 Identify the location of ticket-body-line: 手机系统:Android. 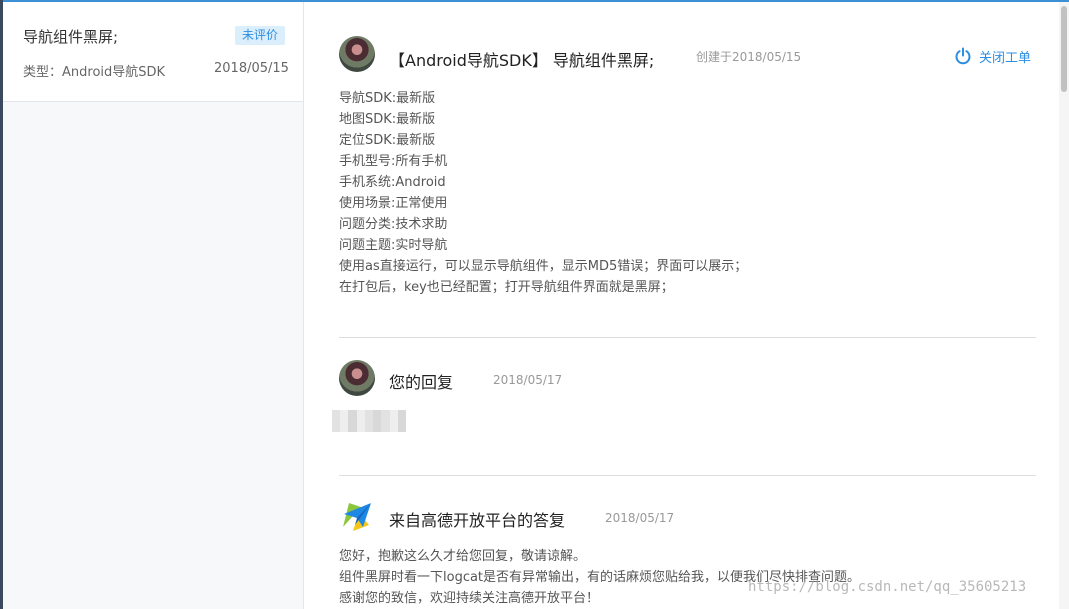
(392, 182).